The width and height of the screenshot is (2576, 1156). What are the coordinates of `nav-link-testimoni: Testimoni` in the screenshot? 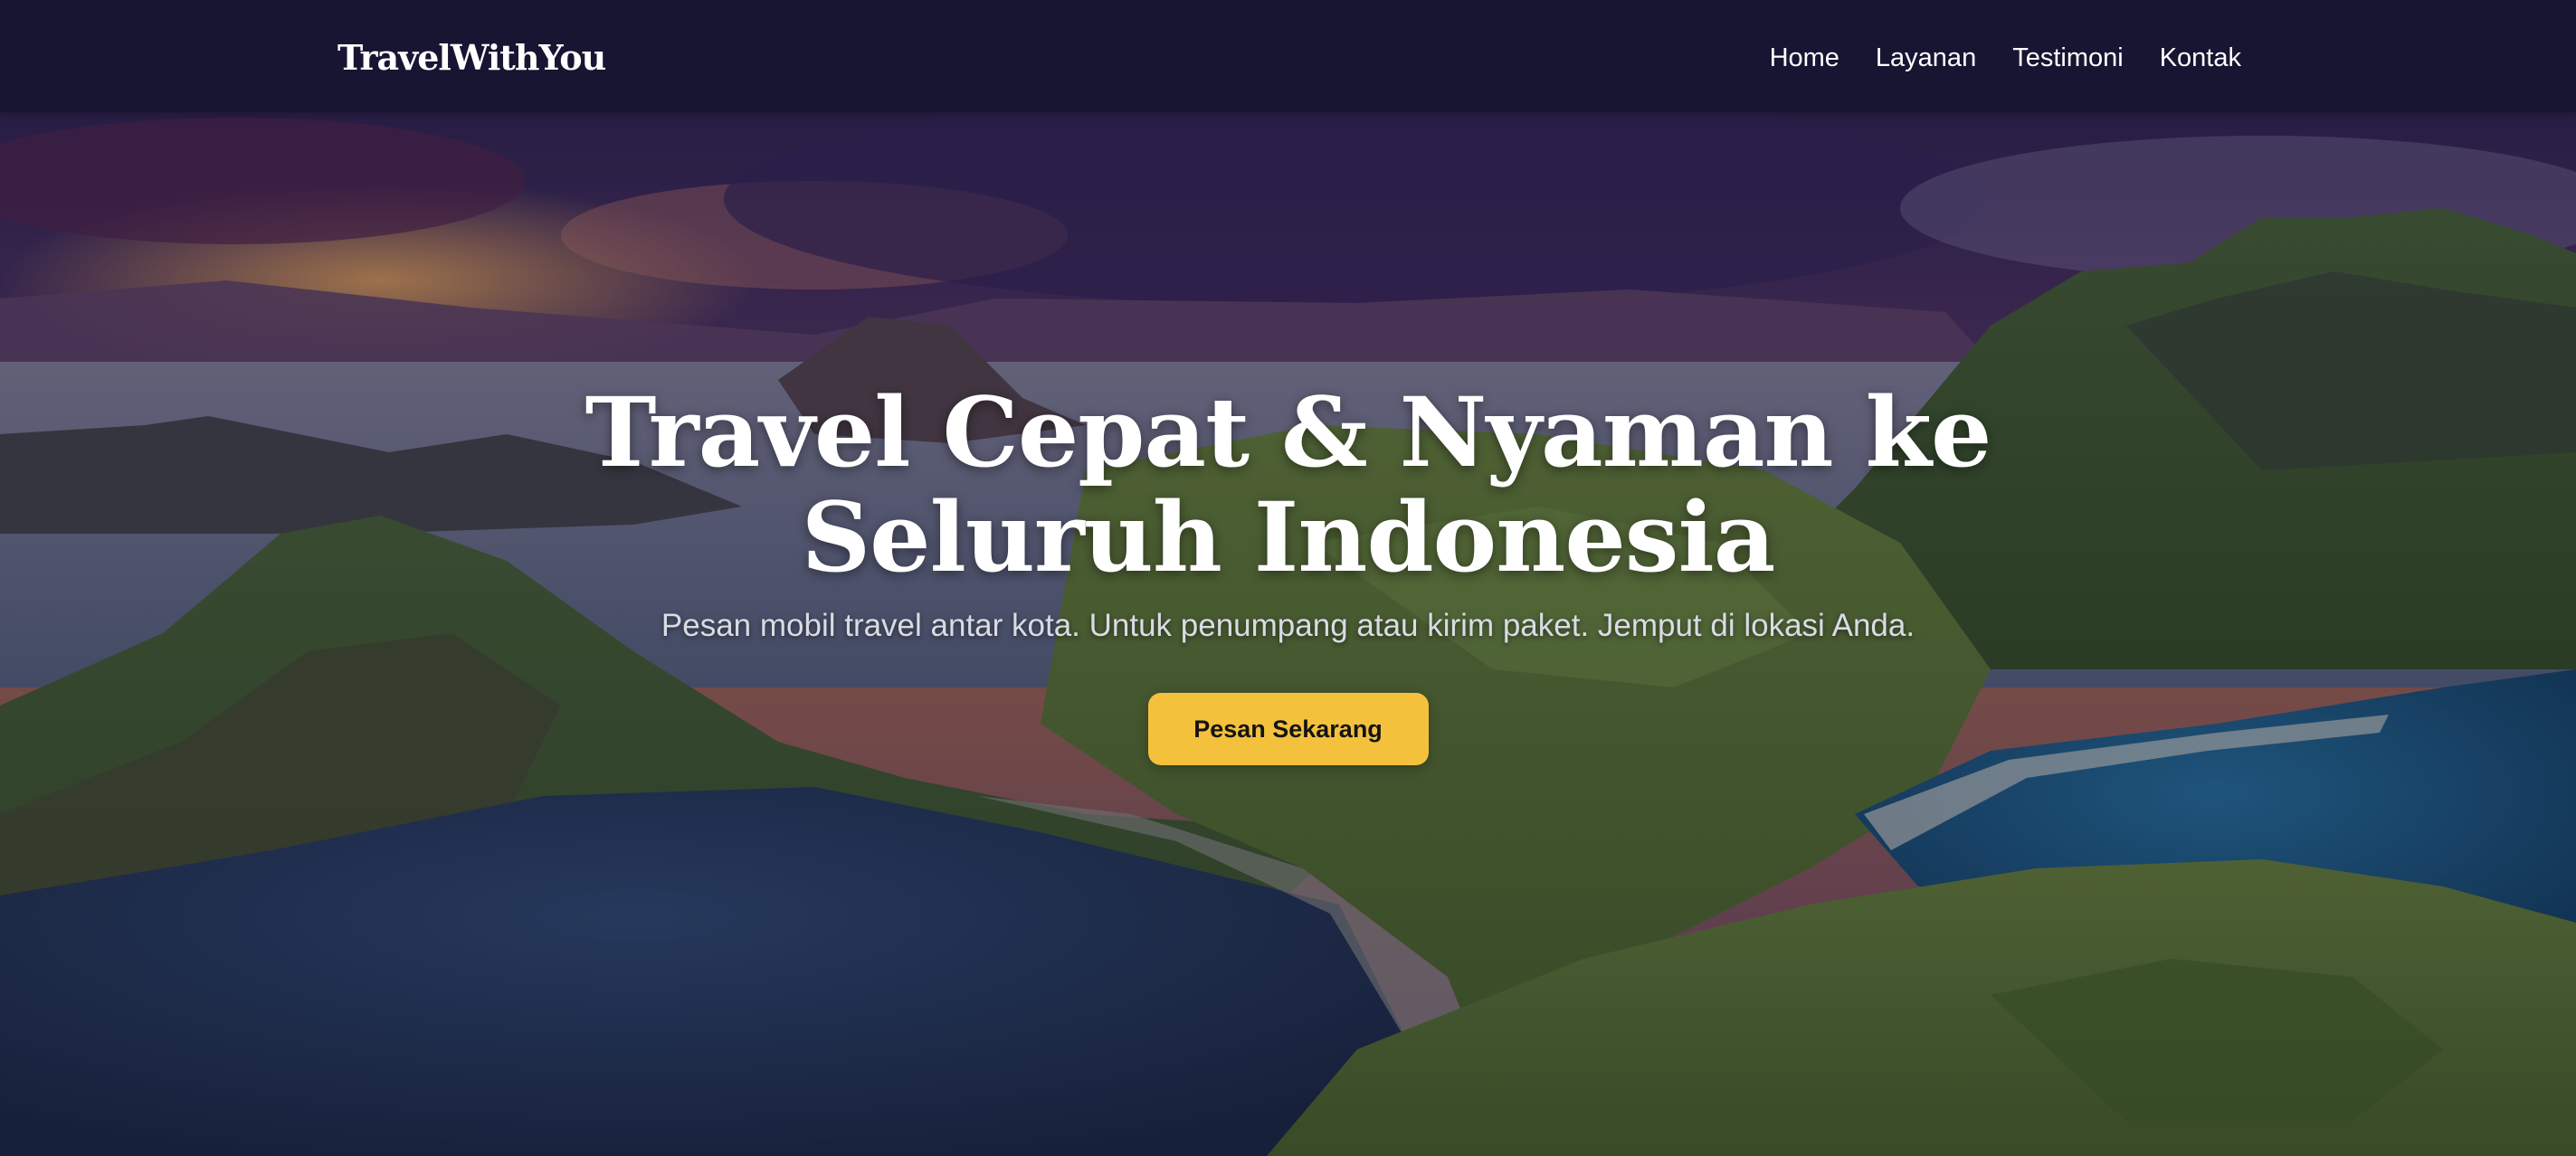 It's located at (2068, 57).